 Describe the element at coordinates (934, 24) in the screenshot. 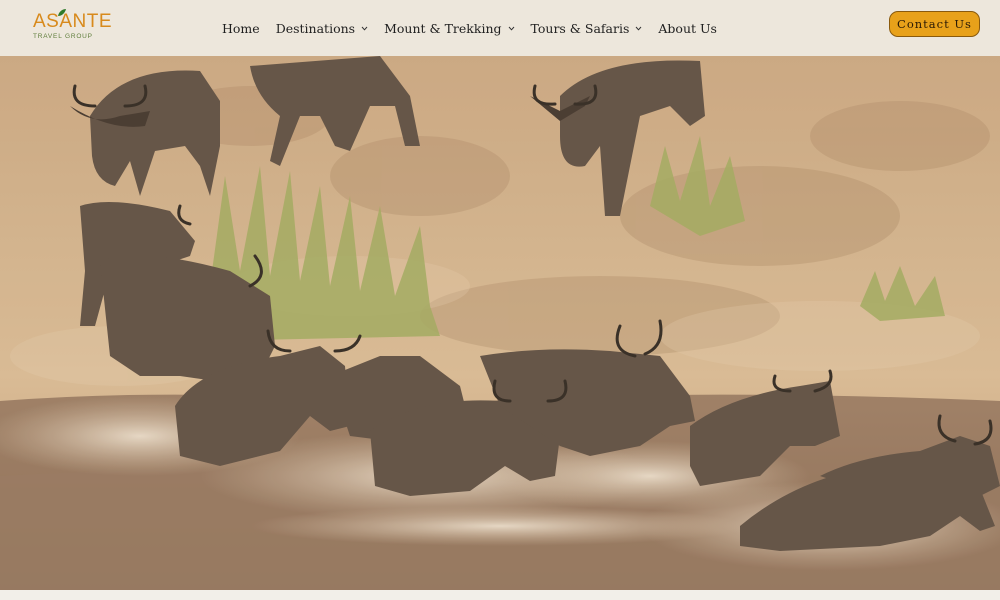

I see `contact-us-button: Contact Us` at that location.